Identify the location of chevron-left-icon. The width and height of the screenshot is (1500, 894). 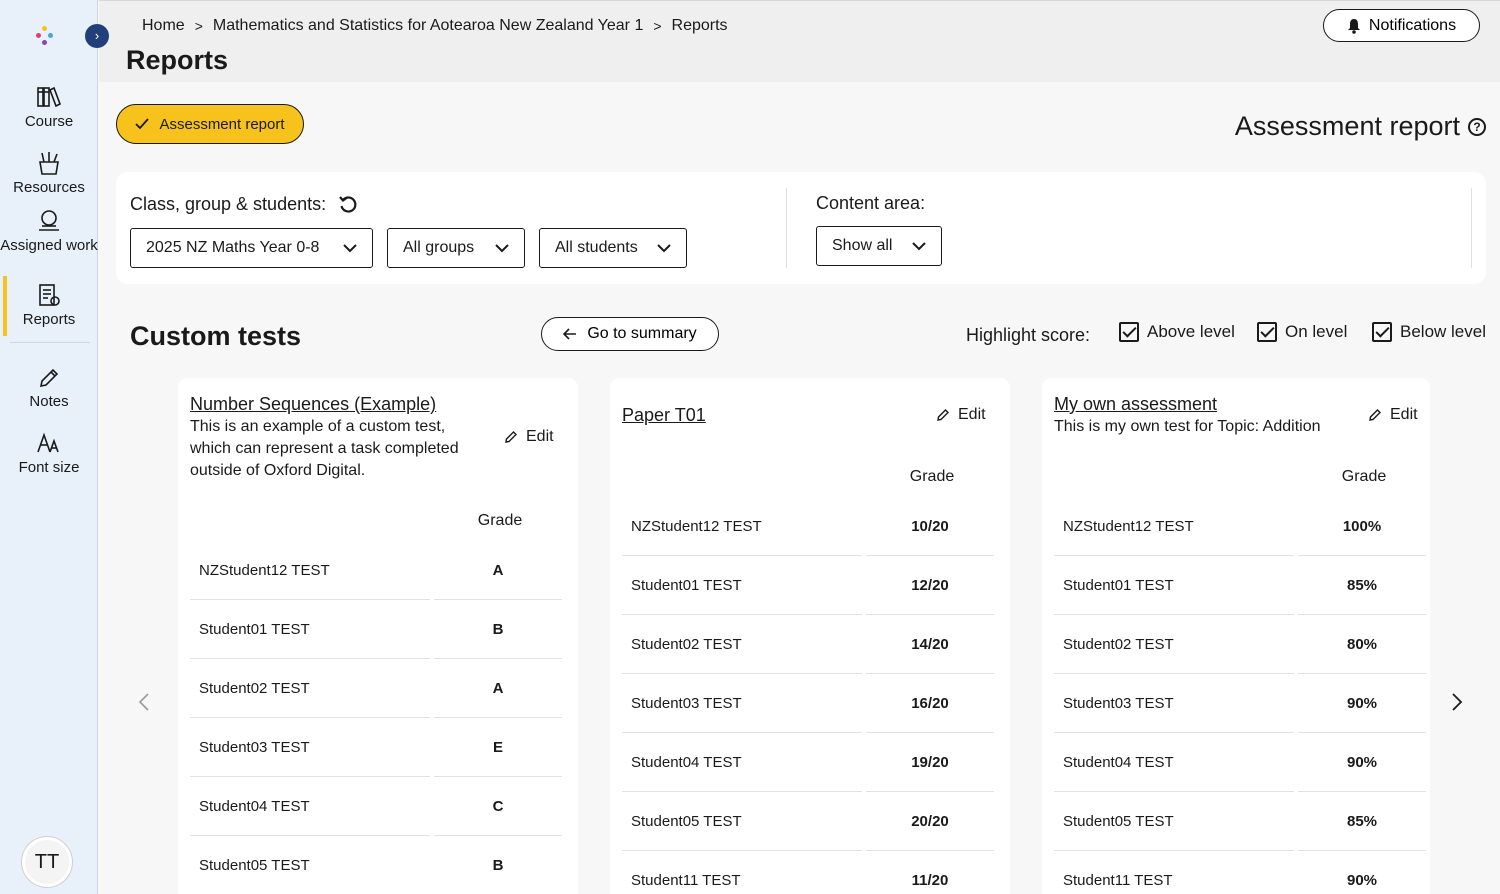
(143, 702).